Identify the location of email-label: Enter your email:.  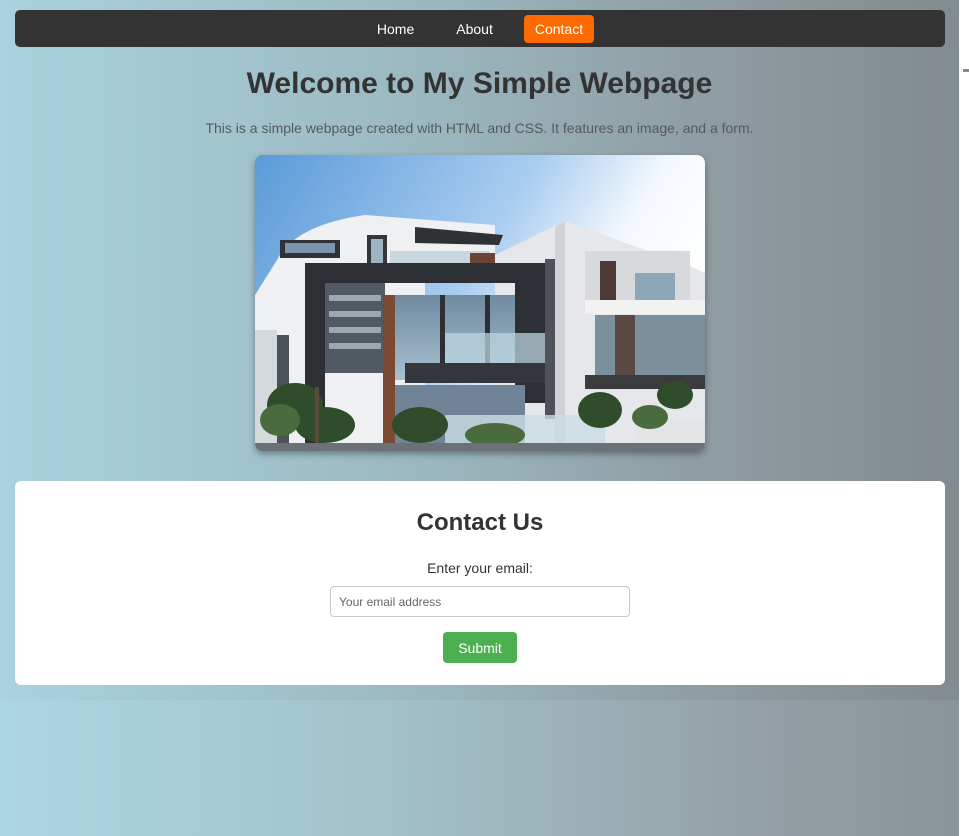
(480, 568).